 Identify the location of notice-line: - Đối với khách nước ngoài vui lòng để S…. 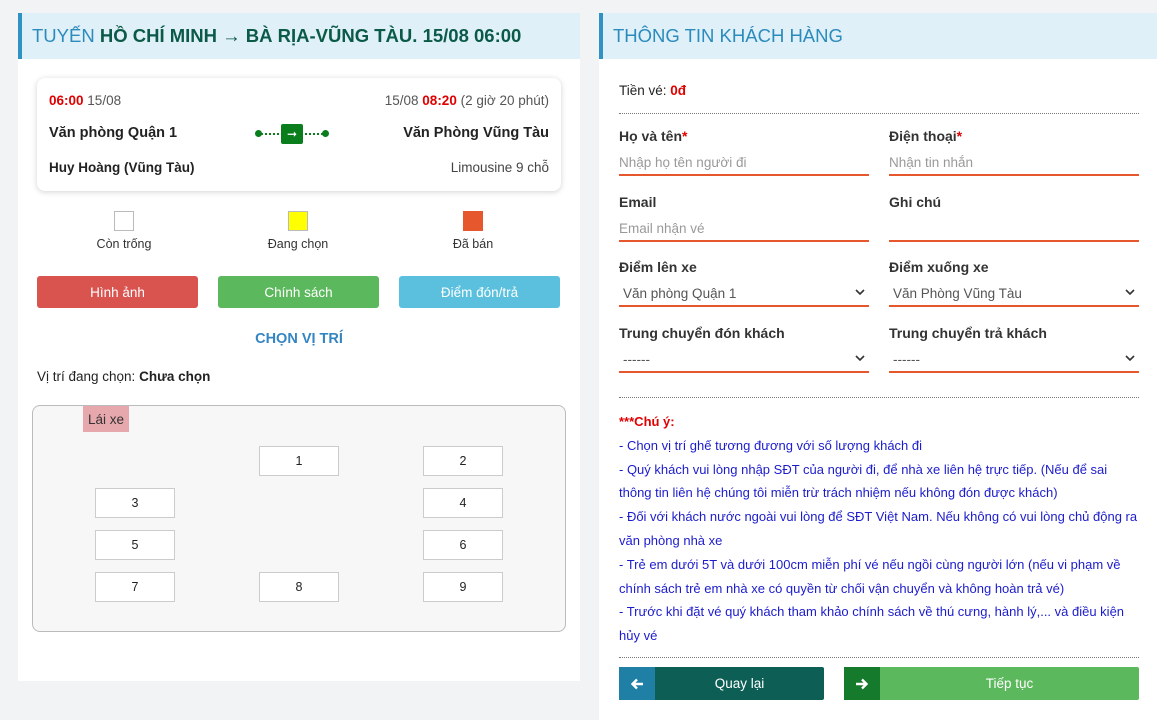
(878, 528).